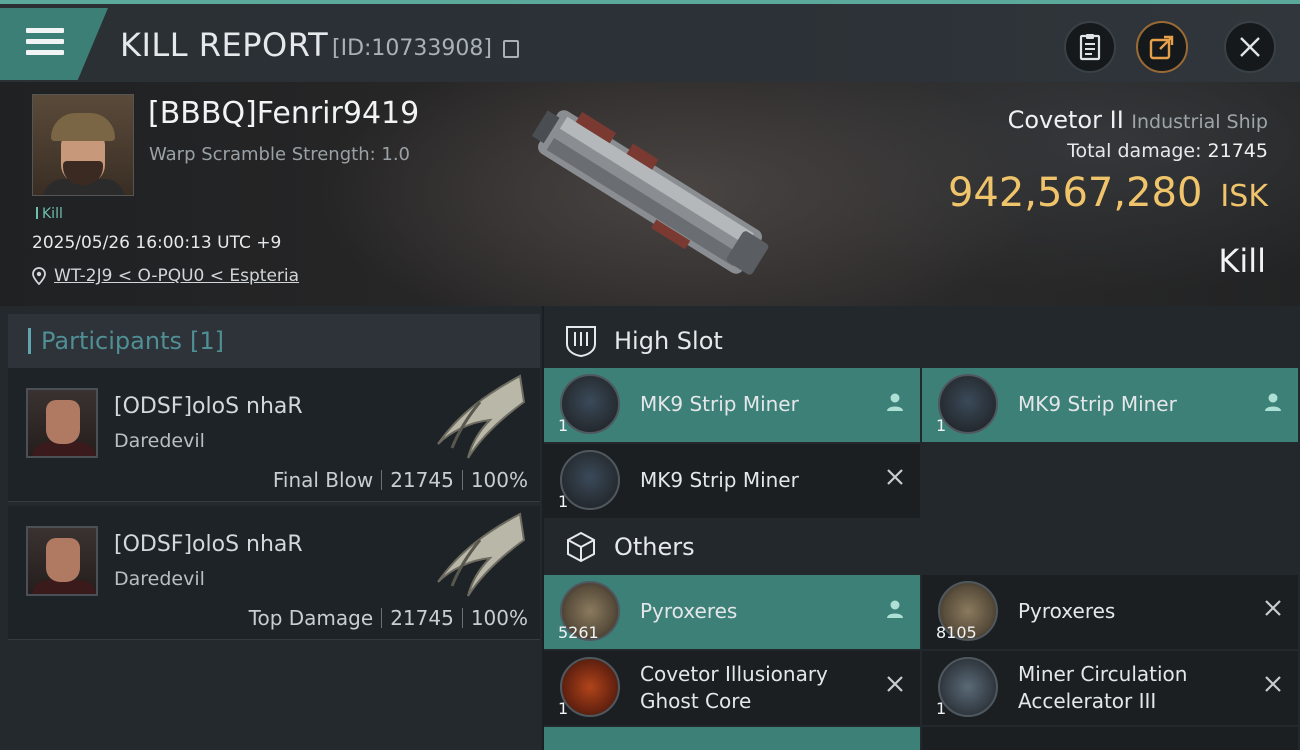 The width and height of the screenshot is (1300, 750). Describe the element at coordinates (1237, 151) in the screenshot. I see `total-damage-value: 21745` at that location.